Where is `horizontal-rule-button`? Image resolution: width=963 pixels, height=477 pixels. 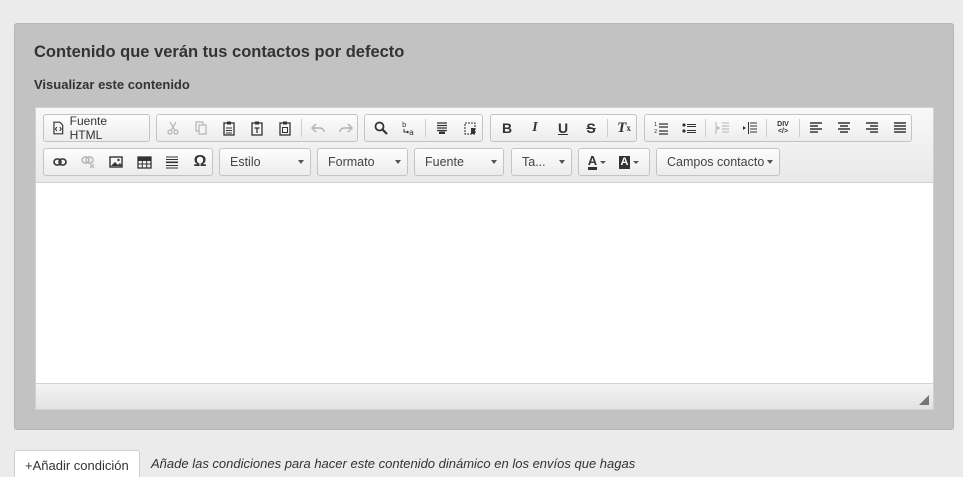
horizontal-rule-button is located at coordinates (172, 162).